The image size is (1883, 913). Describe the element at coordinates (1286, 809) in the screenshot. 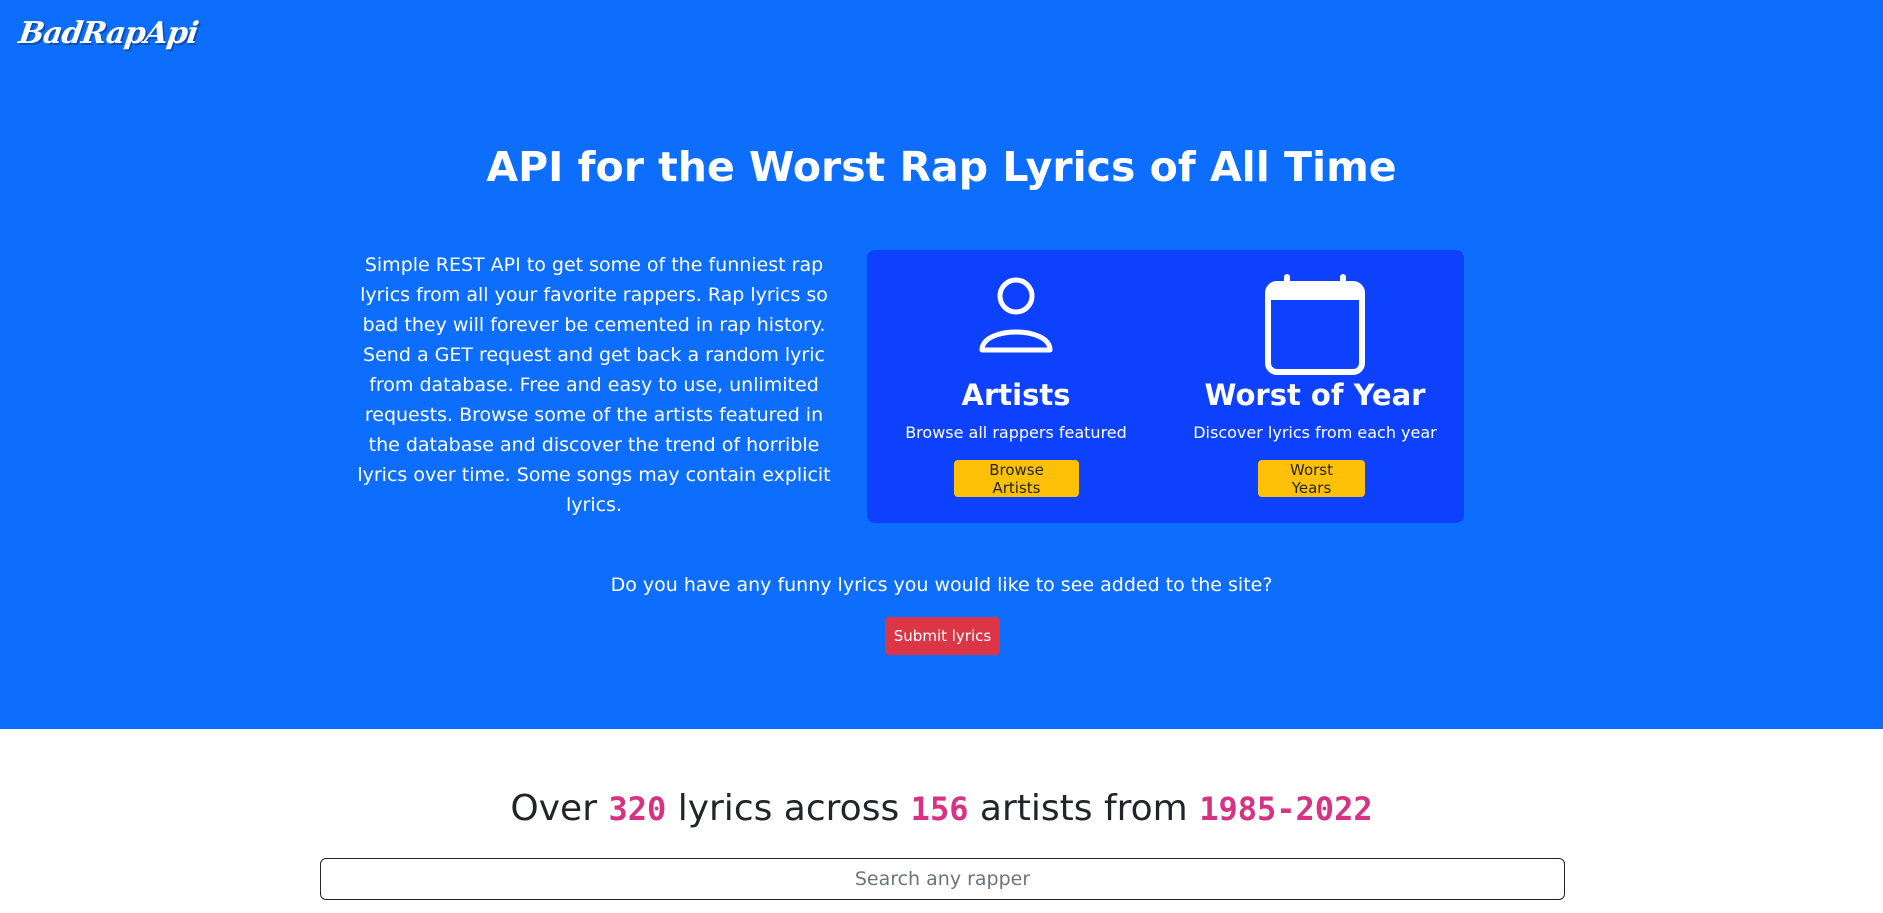

I see `year-range: 1985-2022` at that location.